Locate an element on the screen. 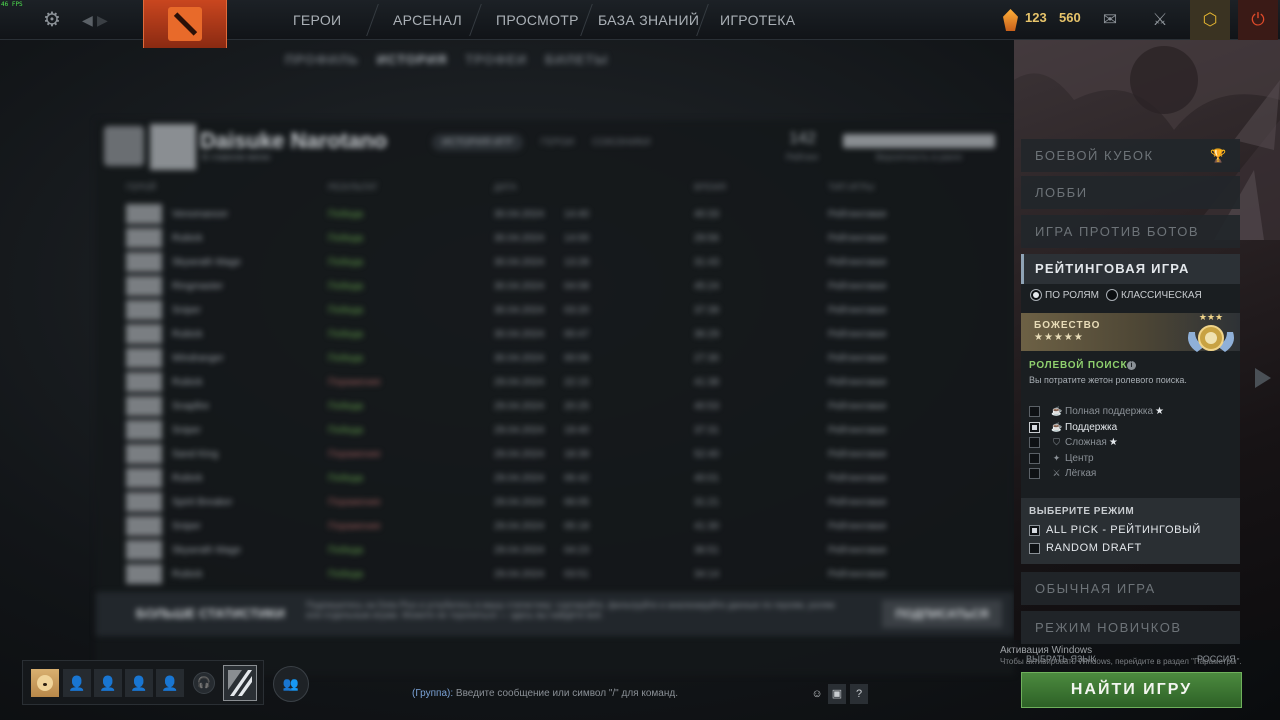 Image resolution: width=1280 pixels, height=720 pixels. find-match-button: НАЙТИ ИГРУ is located at coordinates (1131, 690).